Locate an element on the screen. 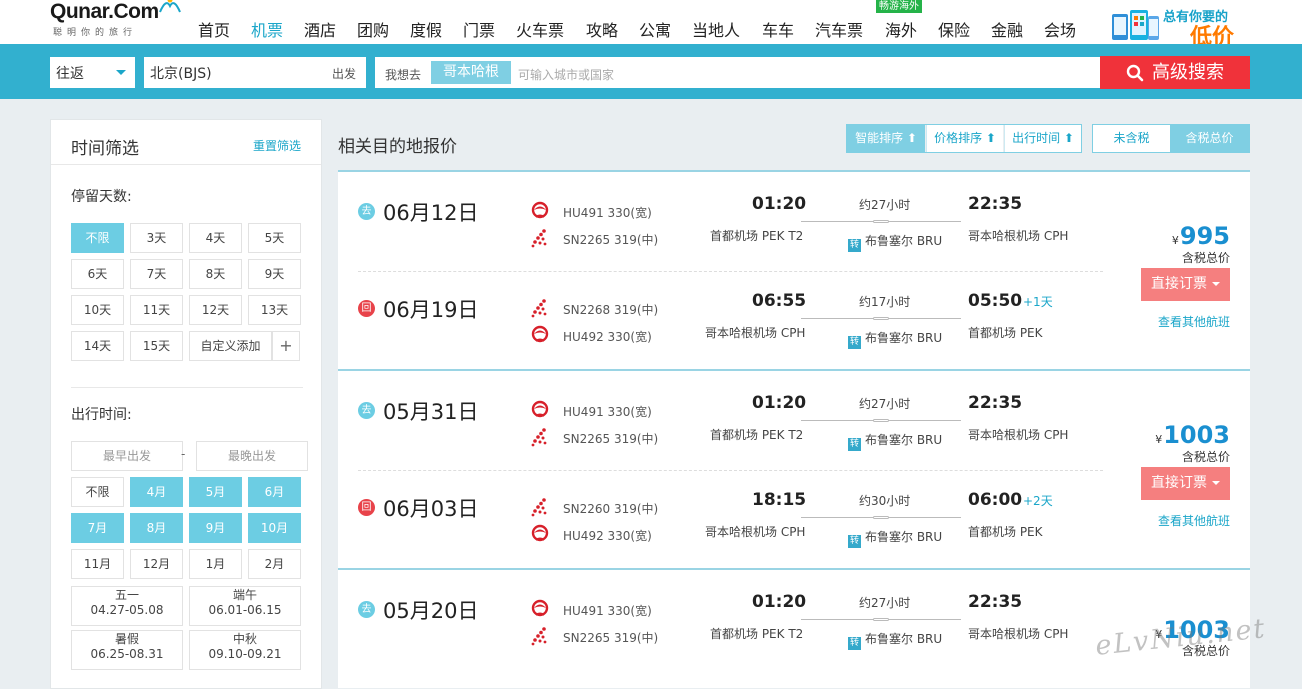  destination-input: 我想去 哥本哈根 可输入城市或国家 is located at coordinates (737, 72).